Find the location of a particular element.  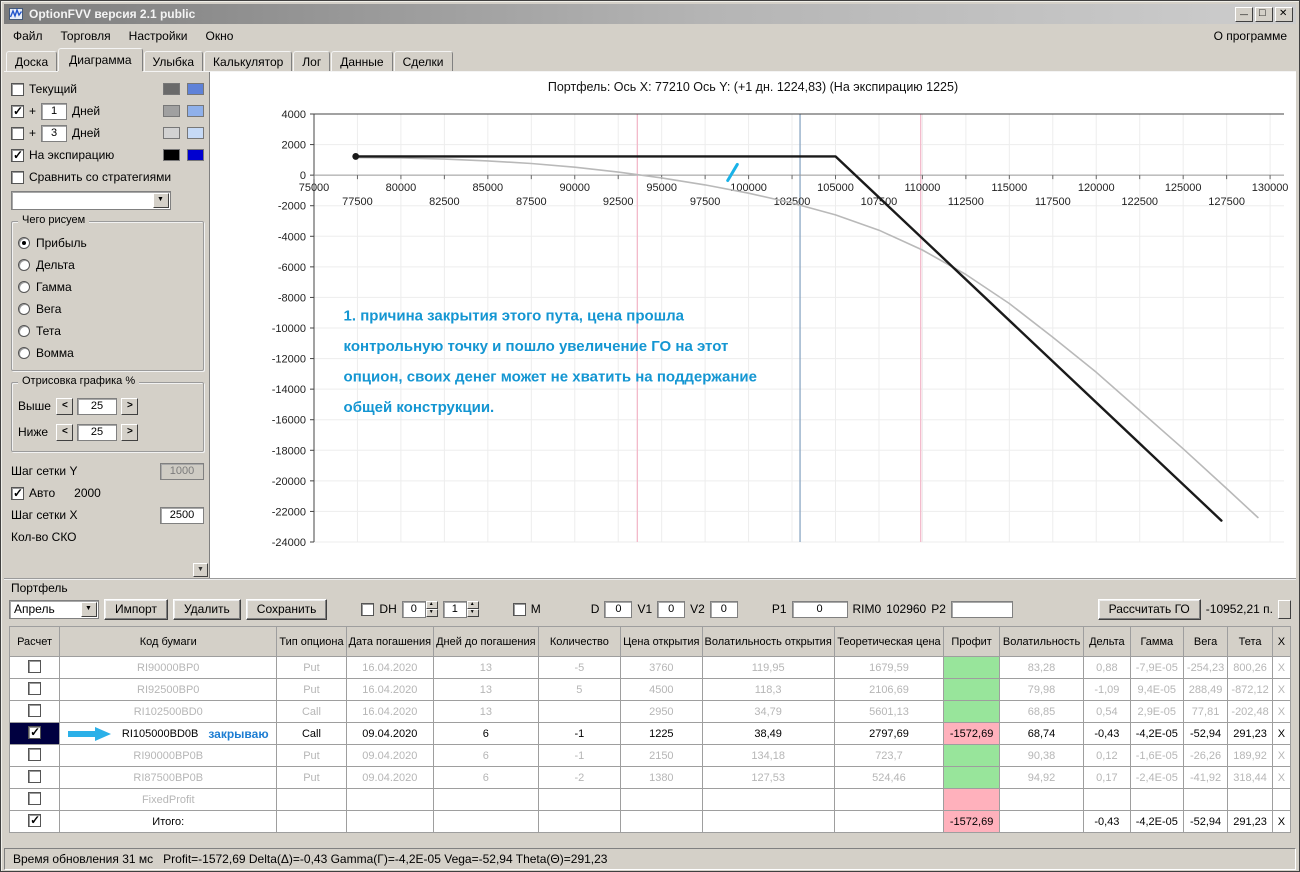

col-header-12: Дельта is located at coordinates (1106, 641).